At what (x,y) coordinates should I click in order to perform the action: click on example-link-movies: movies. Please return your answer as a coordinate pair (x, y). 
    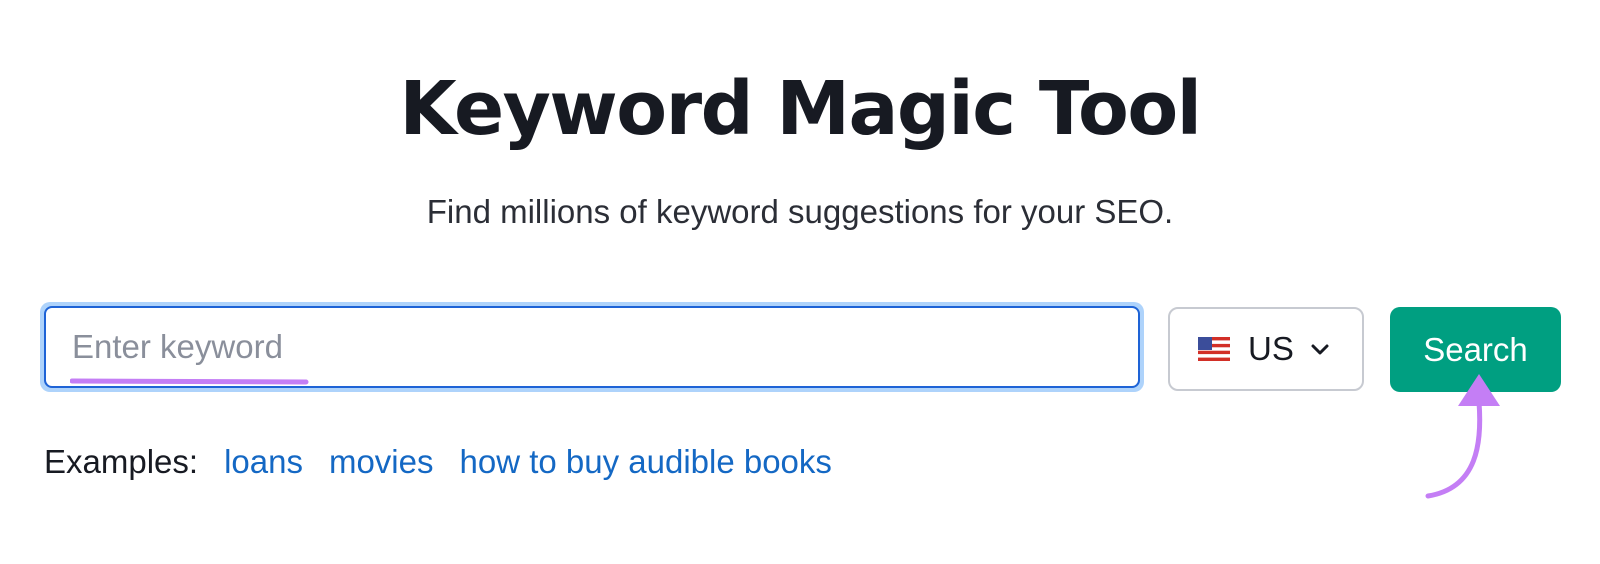
    Looking at the image, I should click on (381, 462).